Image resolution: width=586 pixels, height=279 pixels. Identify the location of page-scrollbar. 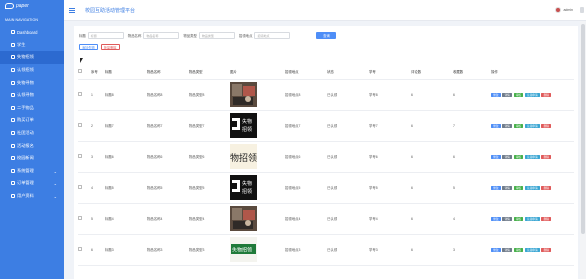
(583, 150).